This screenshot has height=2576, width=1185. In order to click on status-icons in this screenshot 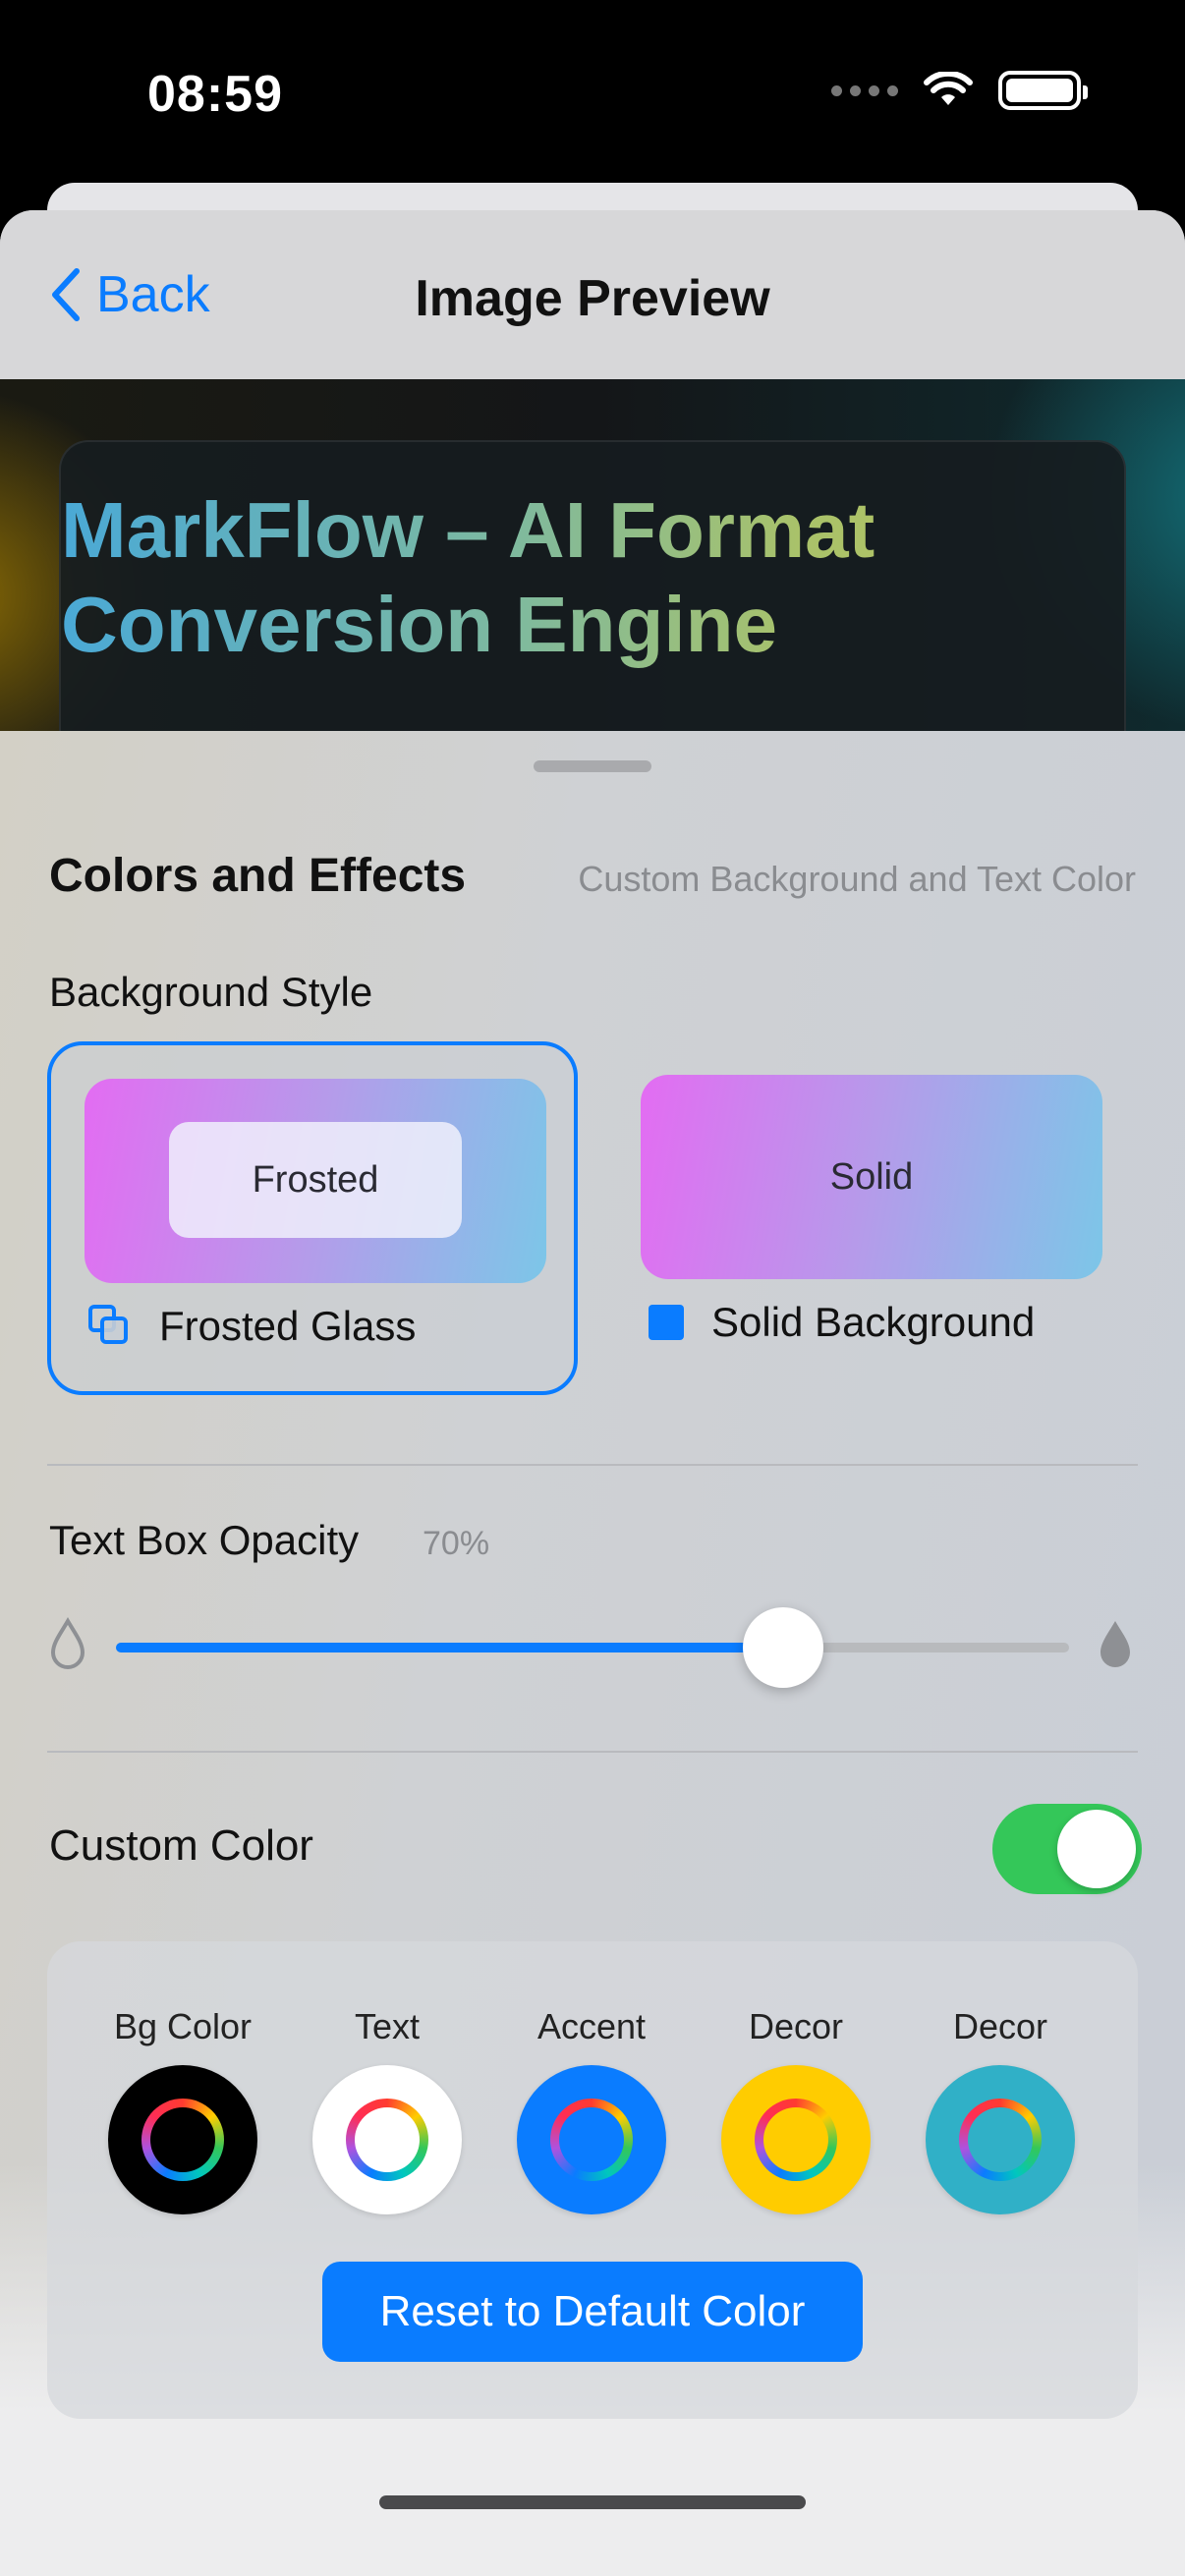, I will do `click(960, 90)`.